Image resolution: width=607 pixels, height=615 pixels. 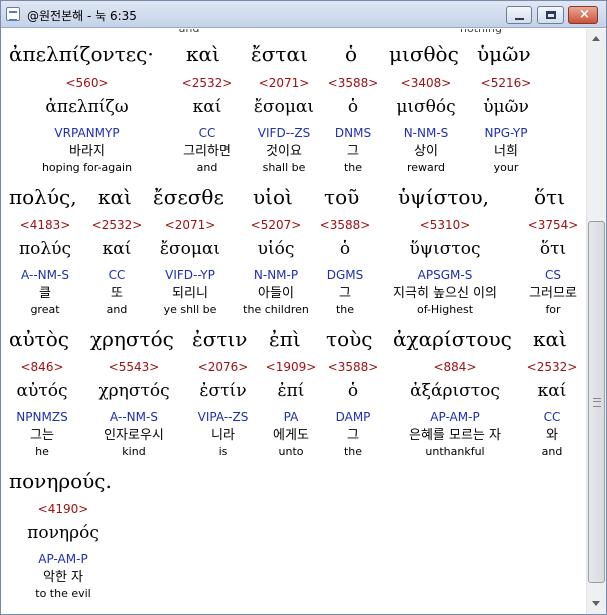 What do you see at coordinates (63, 509) in the screenshot?
I see `strongs-number: <4190>` at bounding box center [63, 509].